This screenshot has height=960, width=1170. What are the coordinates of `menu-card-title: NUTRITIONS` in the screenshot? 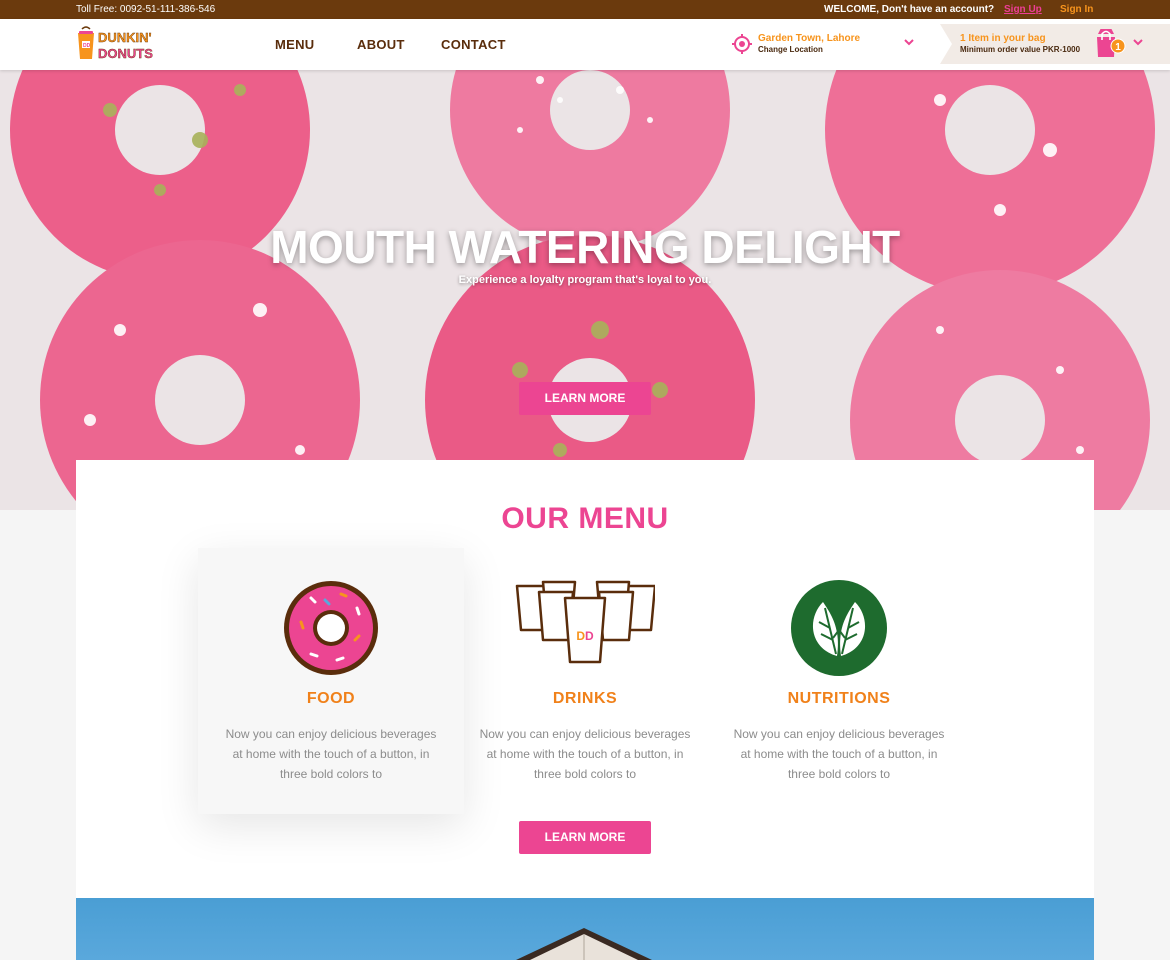 It's located at (839, 698).